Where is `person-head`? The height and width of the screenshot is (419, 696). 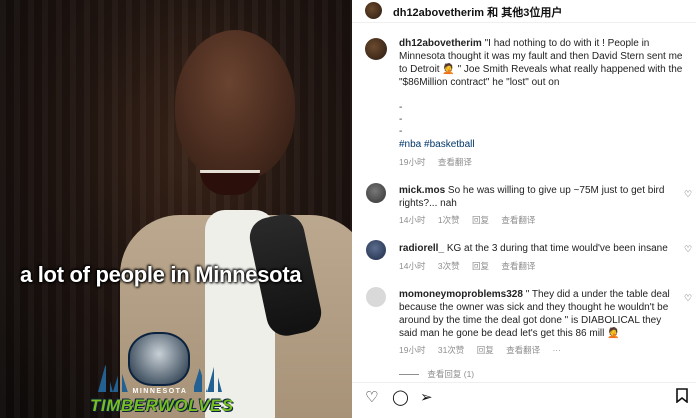
person-head is located at coordinates (235, 105).